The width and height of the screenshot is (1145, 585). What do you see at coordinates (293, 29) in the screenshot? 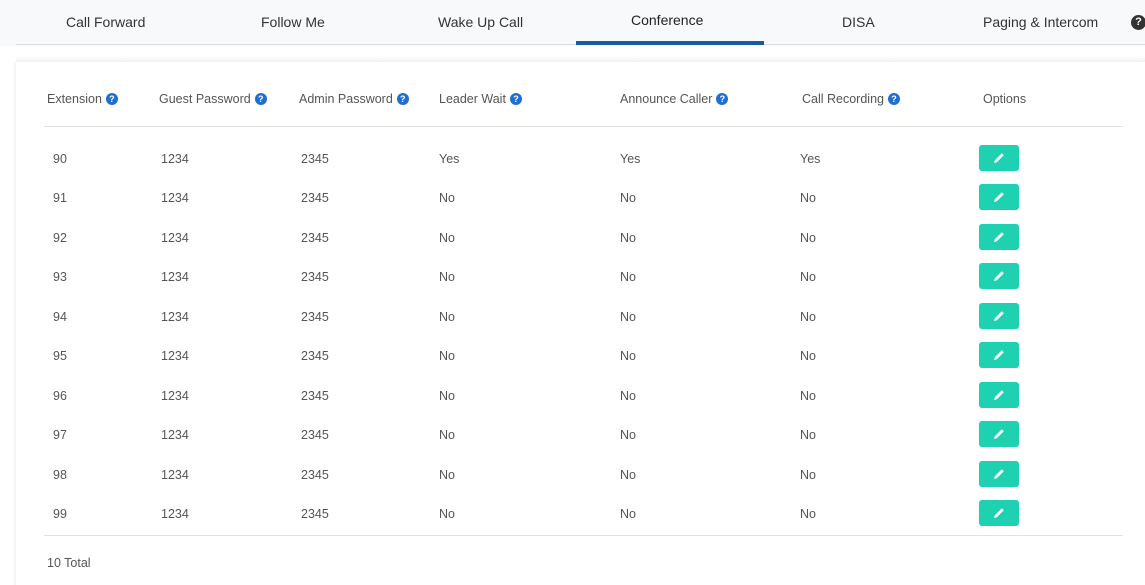
I see `tab-follow-me: Follow Me` at bounding box center [293, 29].